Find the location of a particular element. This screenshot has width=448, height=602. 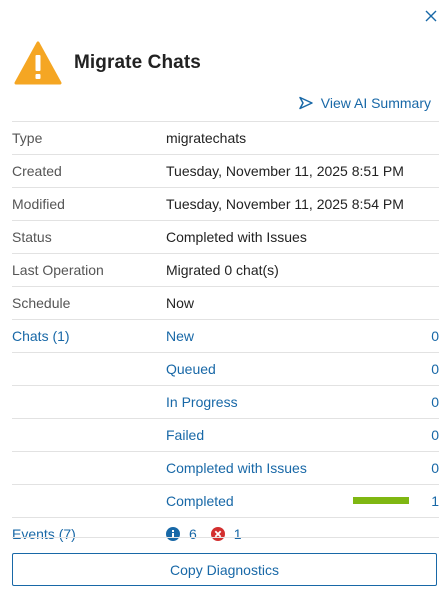

chats-failed-link: Failed is located at coordinates (185, 435).